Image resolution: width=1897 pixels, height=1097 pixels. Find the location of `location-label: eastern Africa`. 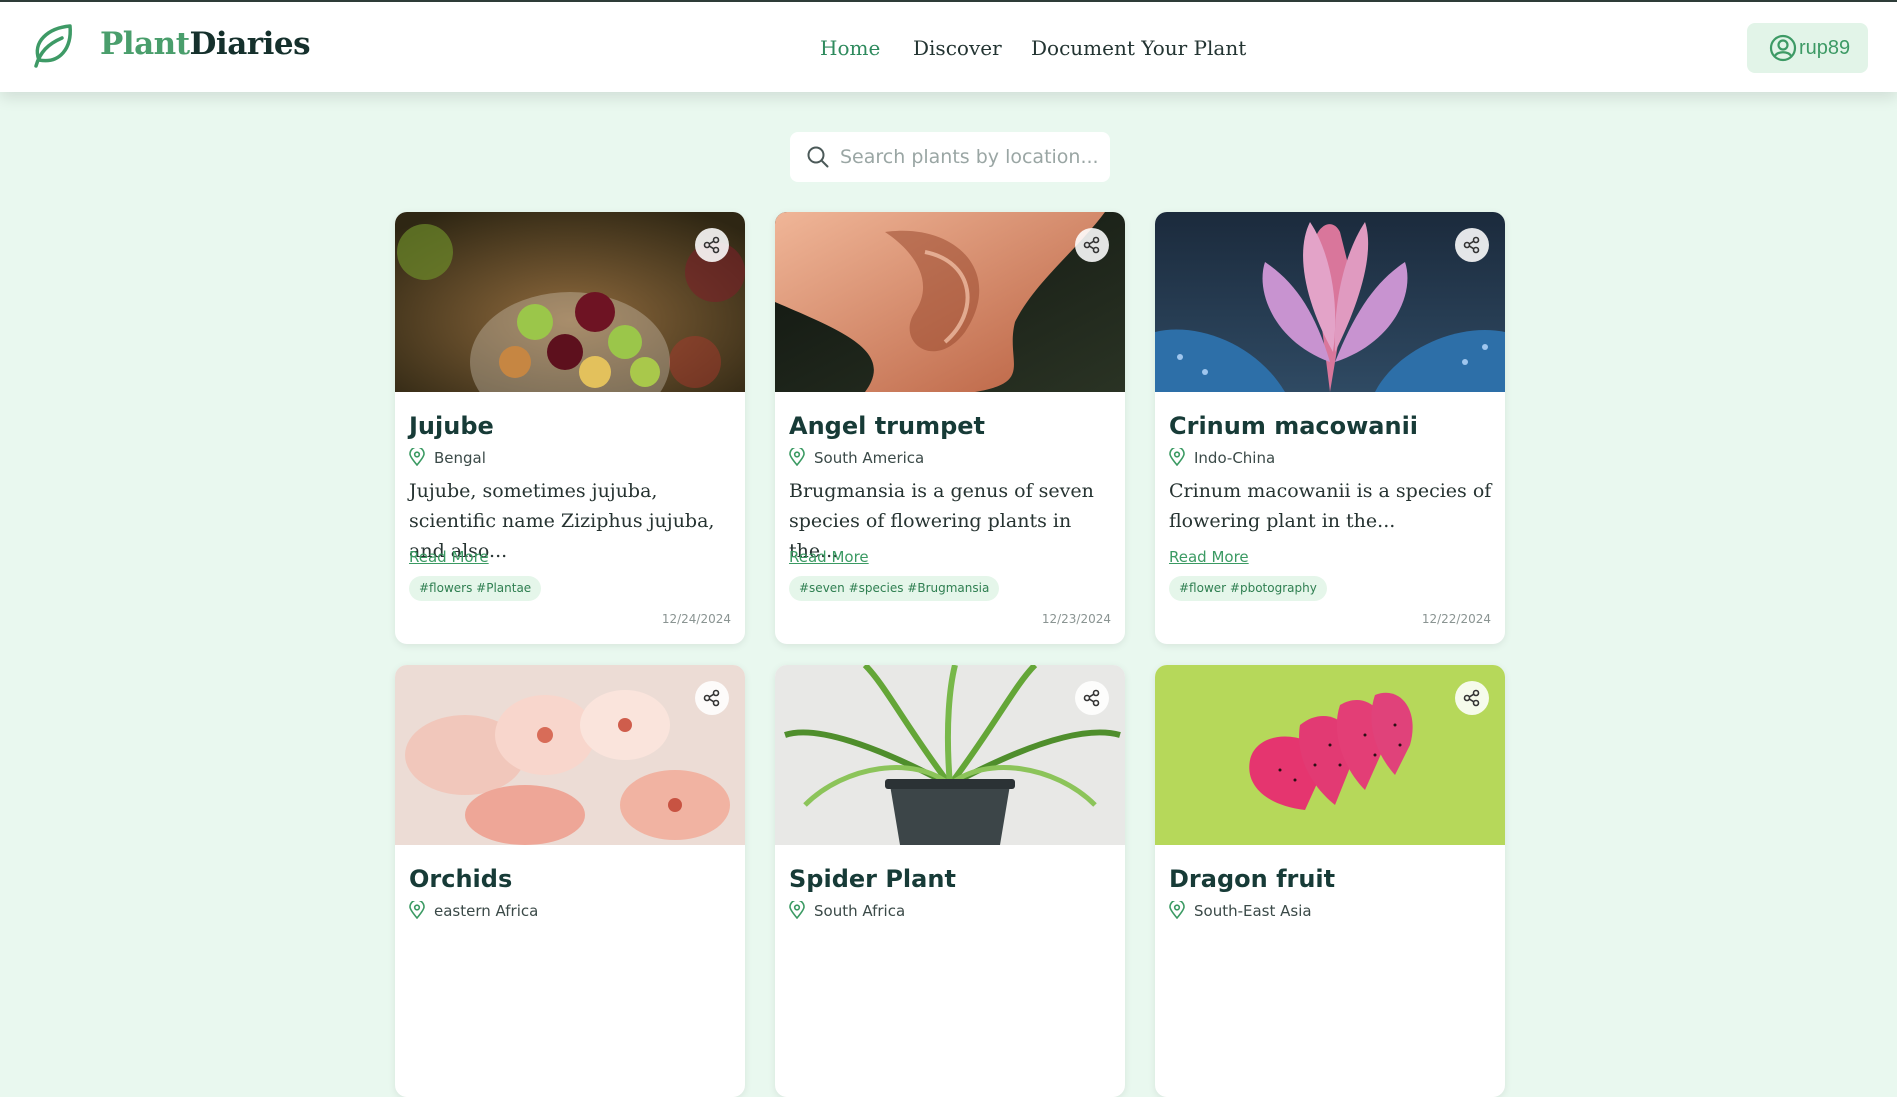

location-label: eastern Africa is located at coordinates (486, 911).